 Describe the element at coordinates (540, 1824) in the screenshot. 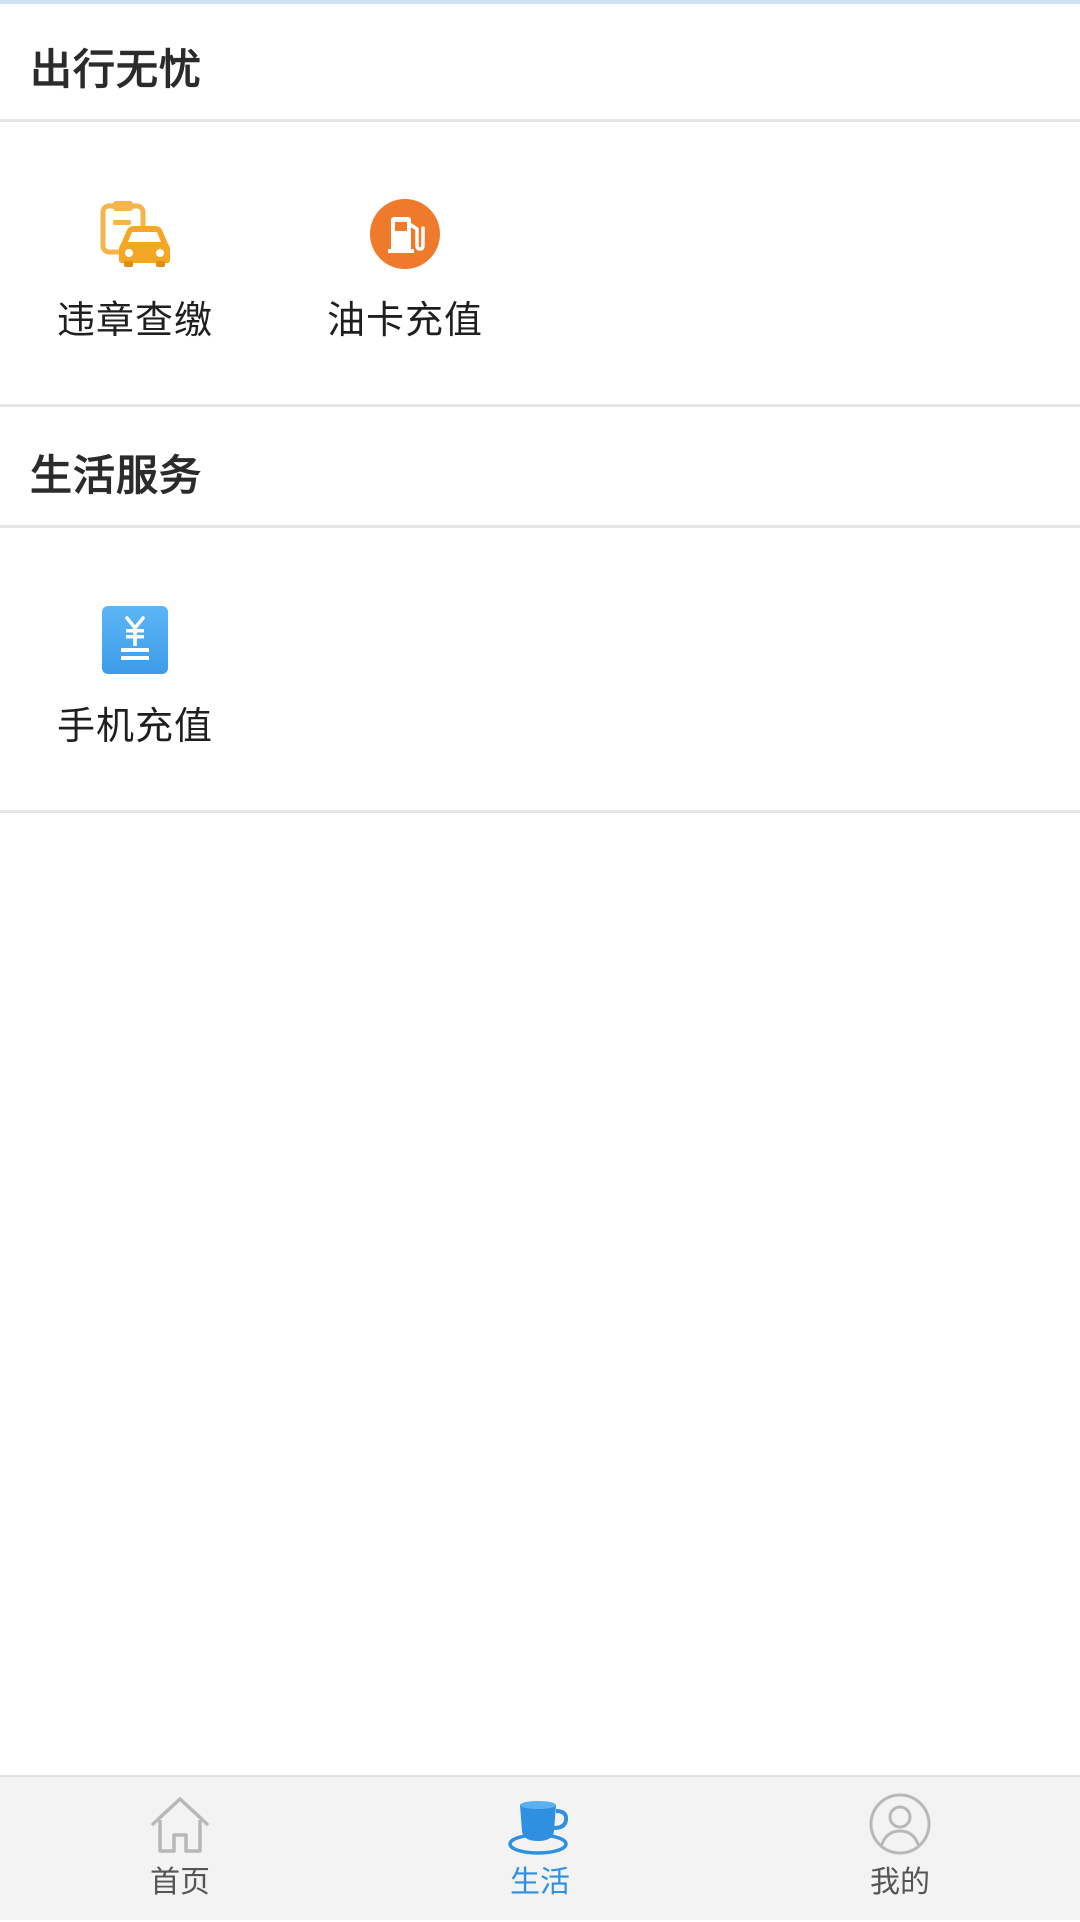

I see `coffee-cup-icon` at that location.